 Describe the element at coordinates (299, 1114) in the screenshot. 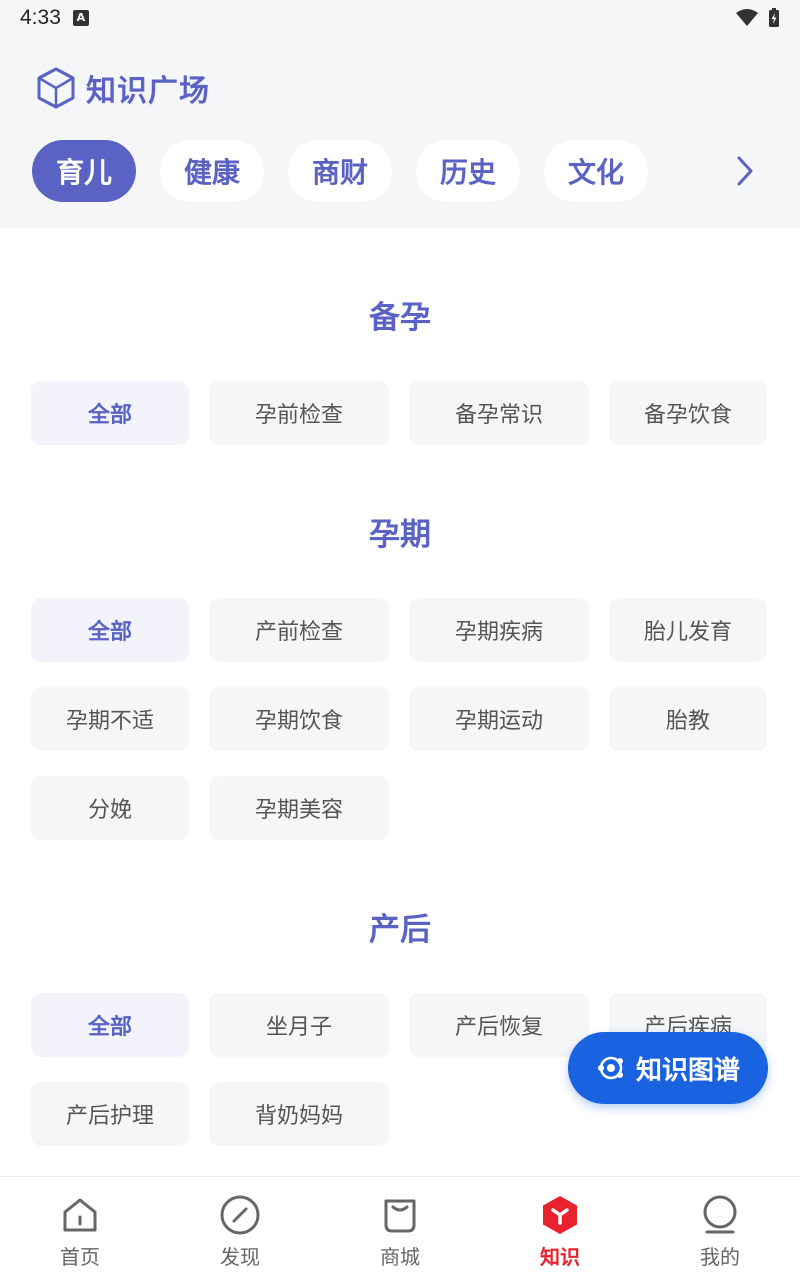

I see `chip-item: 背奶妈妈` at that location.